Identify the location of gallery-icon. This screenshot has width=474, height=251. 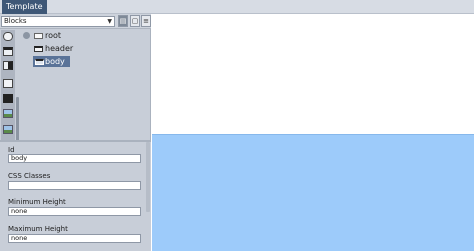
(8, 129).